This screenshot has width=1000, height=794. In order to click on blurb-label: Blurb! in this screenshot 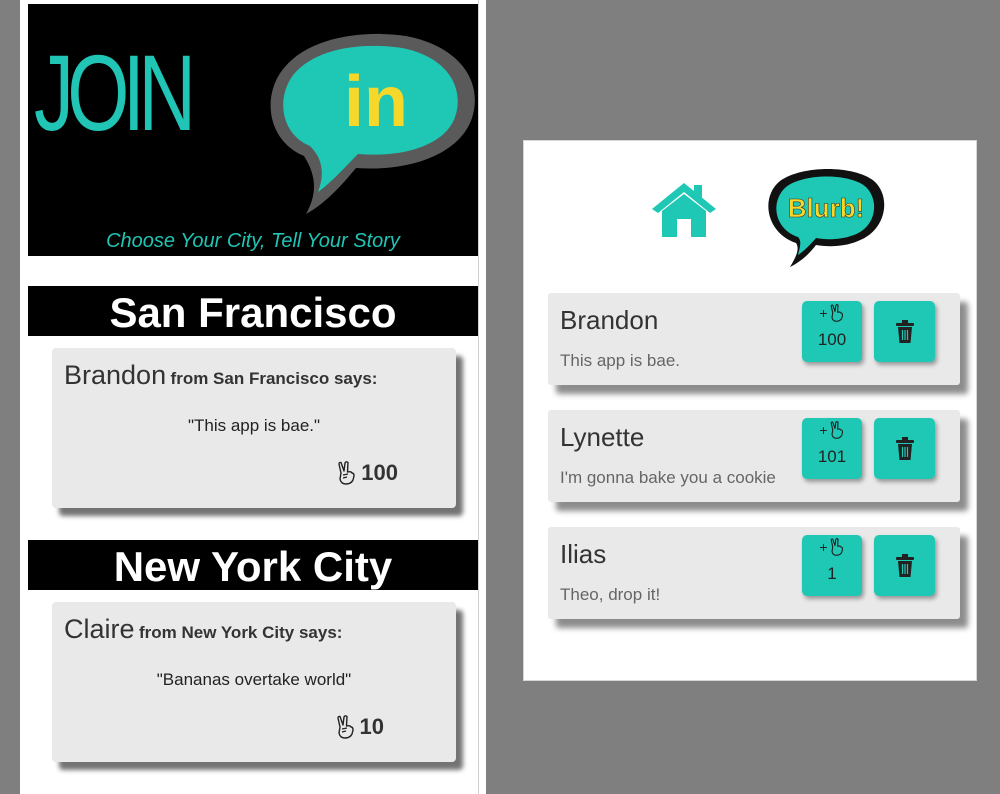, I will do `click(826, 208)`.